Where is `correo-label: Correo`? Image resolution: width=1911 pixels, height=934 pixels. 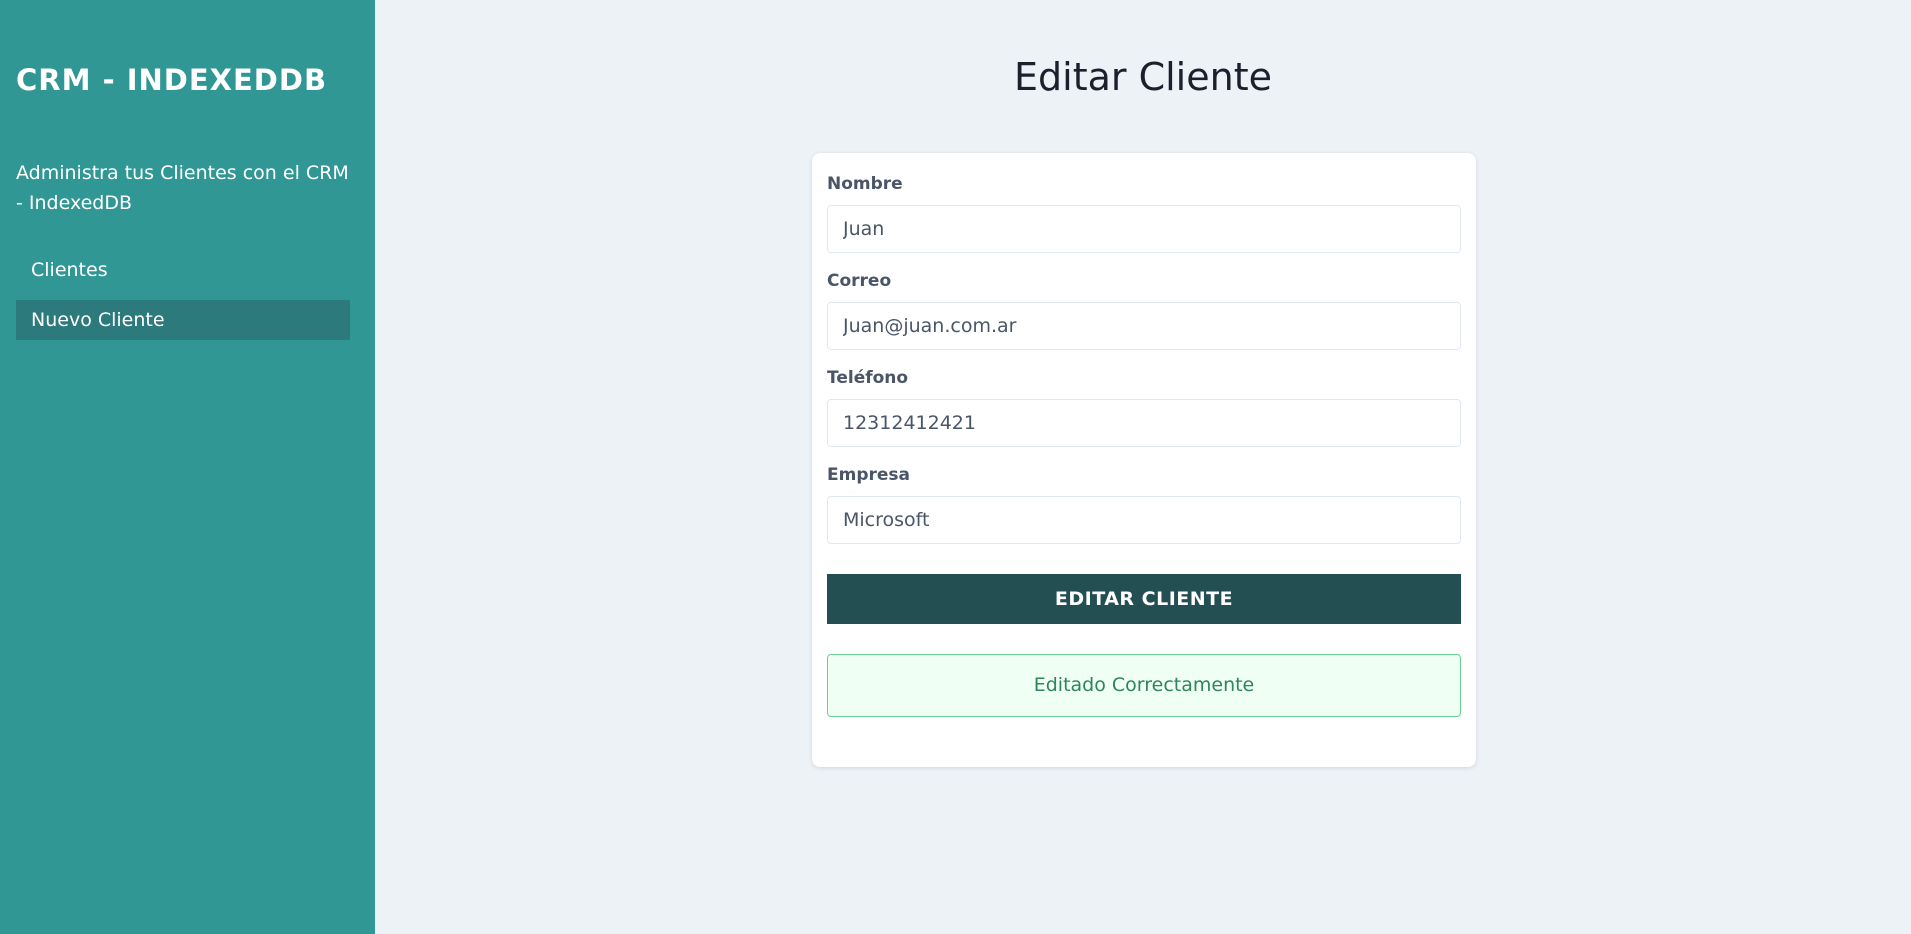
correo-label: Correo is located at coordinates (859, 281).